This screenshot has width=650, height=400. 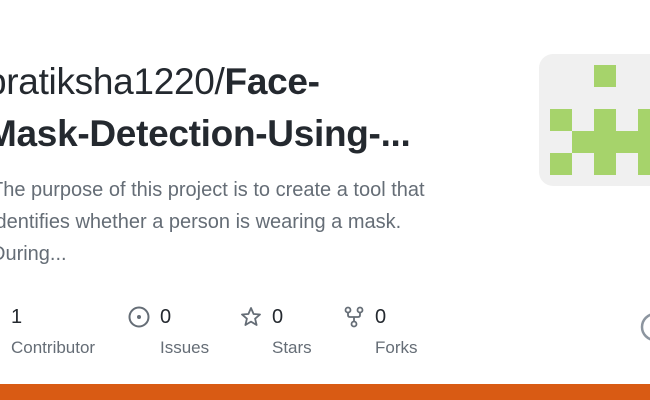 What do you see at coordinates (272, 81) in the screenshot?
I see `repo-name-part1: Face-` at bounding box center [272, 81].